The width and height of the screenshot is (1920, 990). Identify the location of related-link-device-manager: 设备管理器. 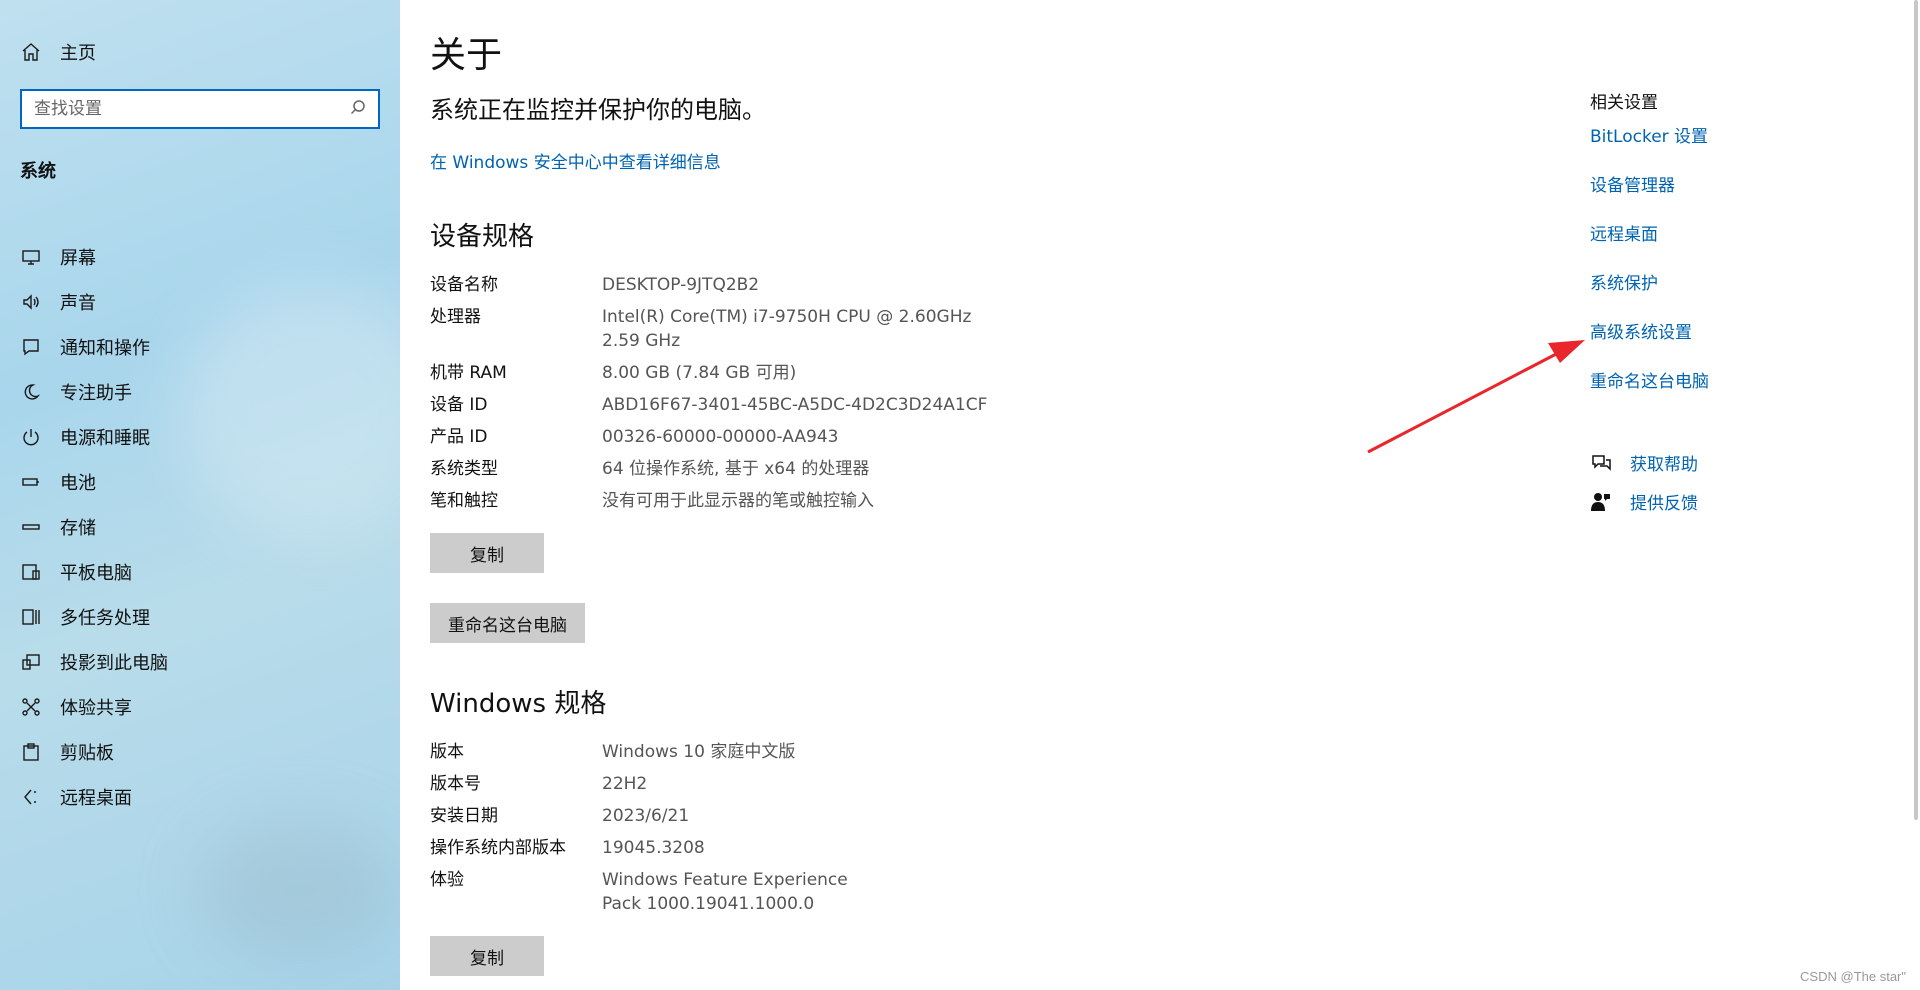
(1632, 183).